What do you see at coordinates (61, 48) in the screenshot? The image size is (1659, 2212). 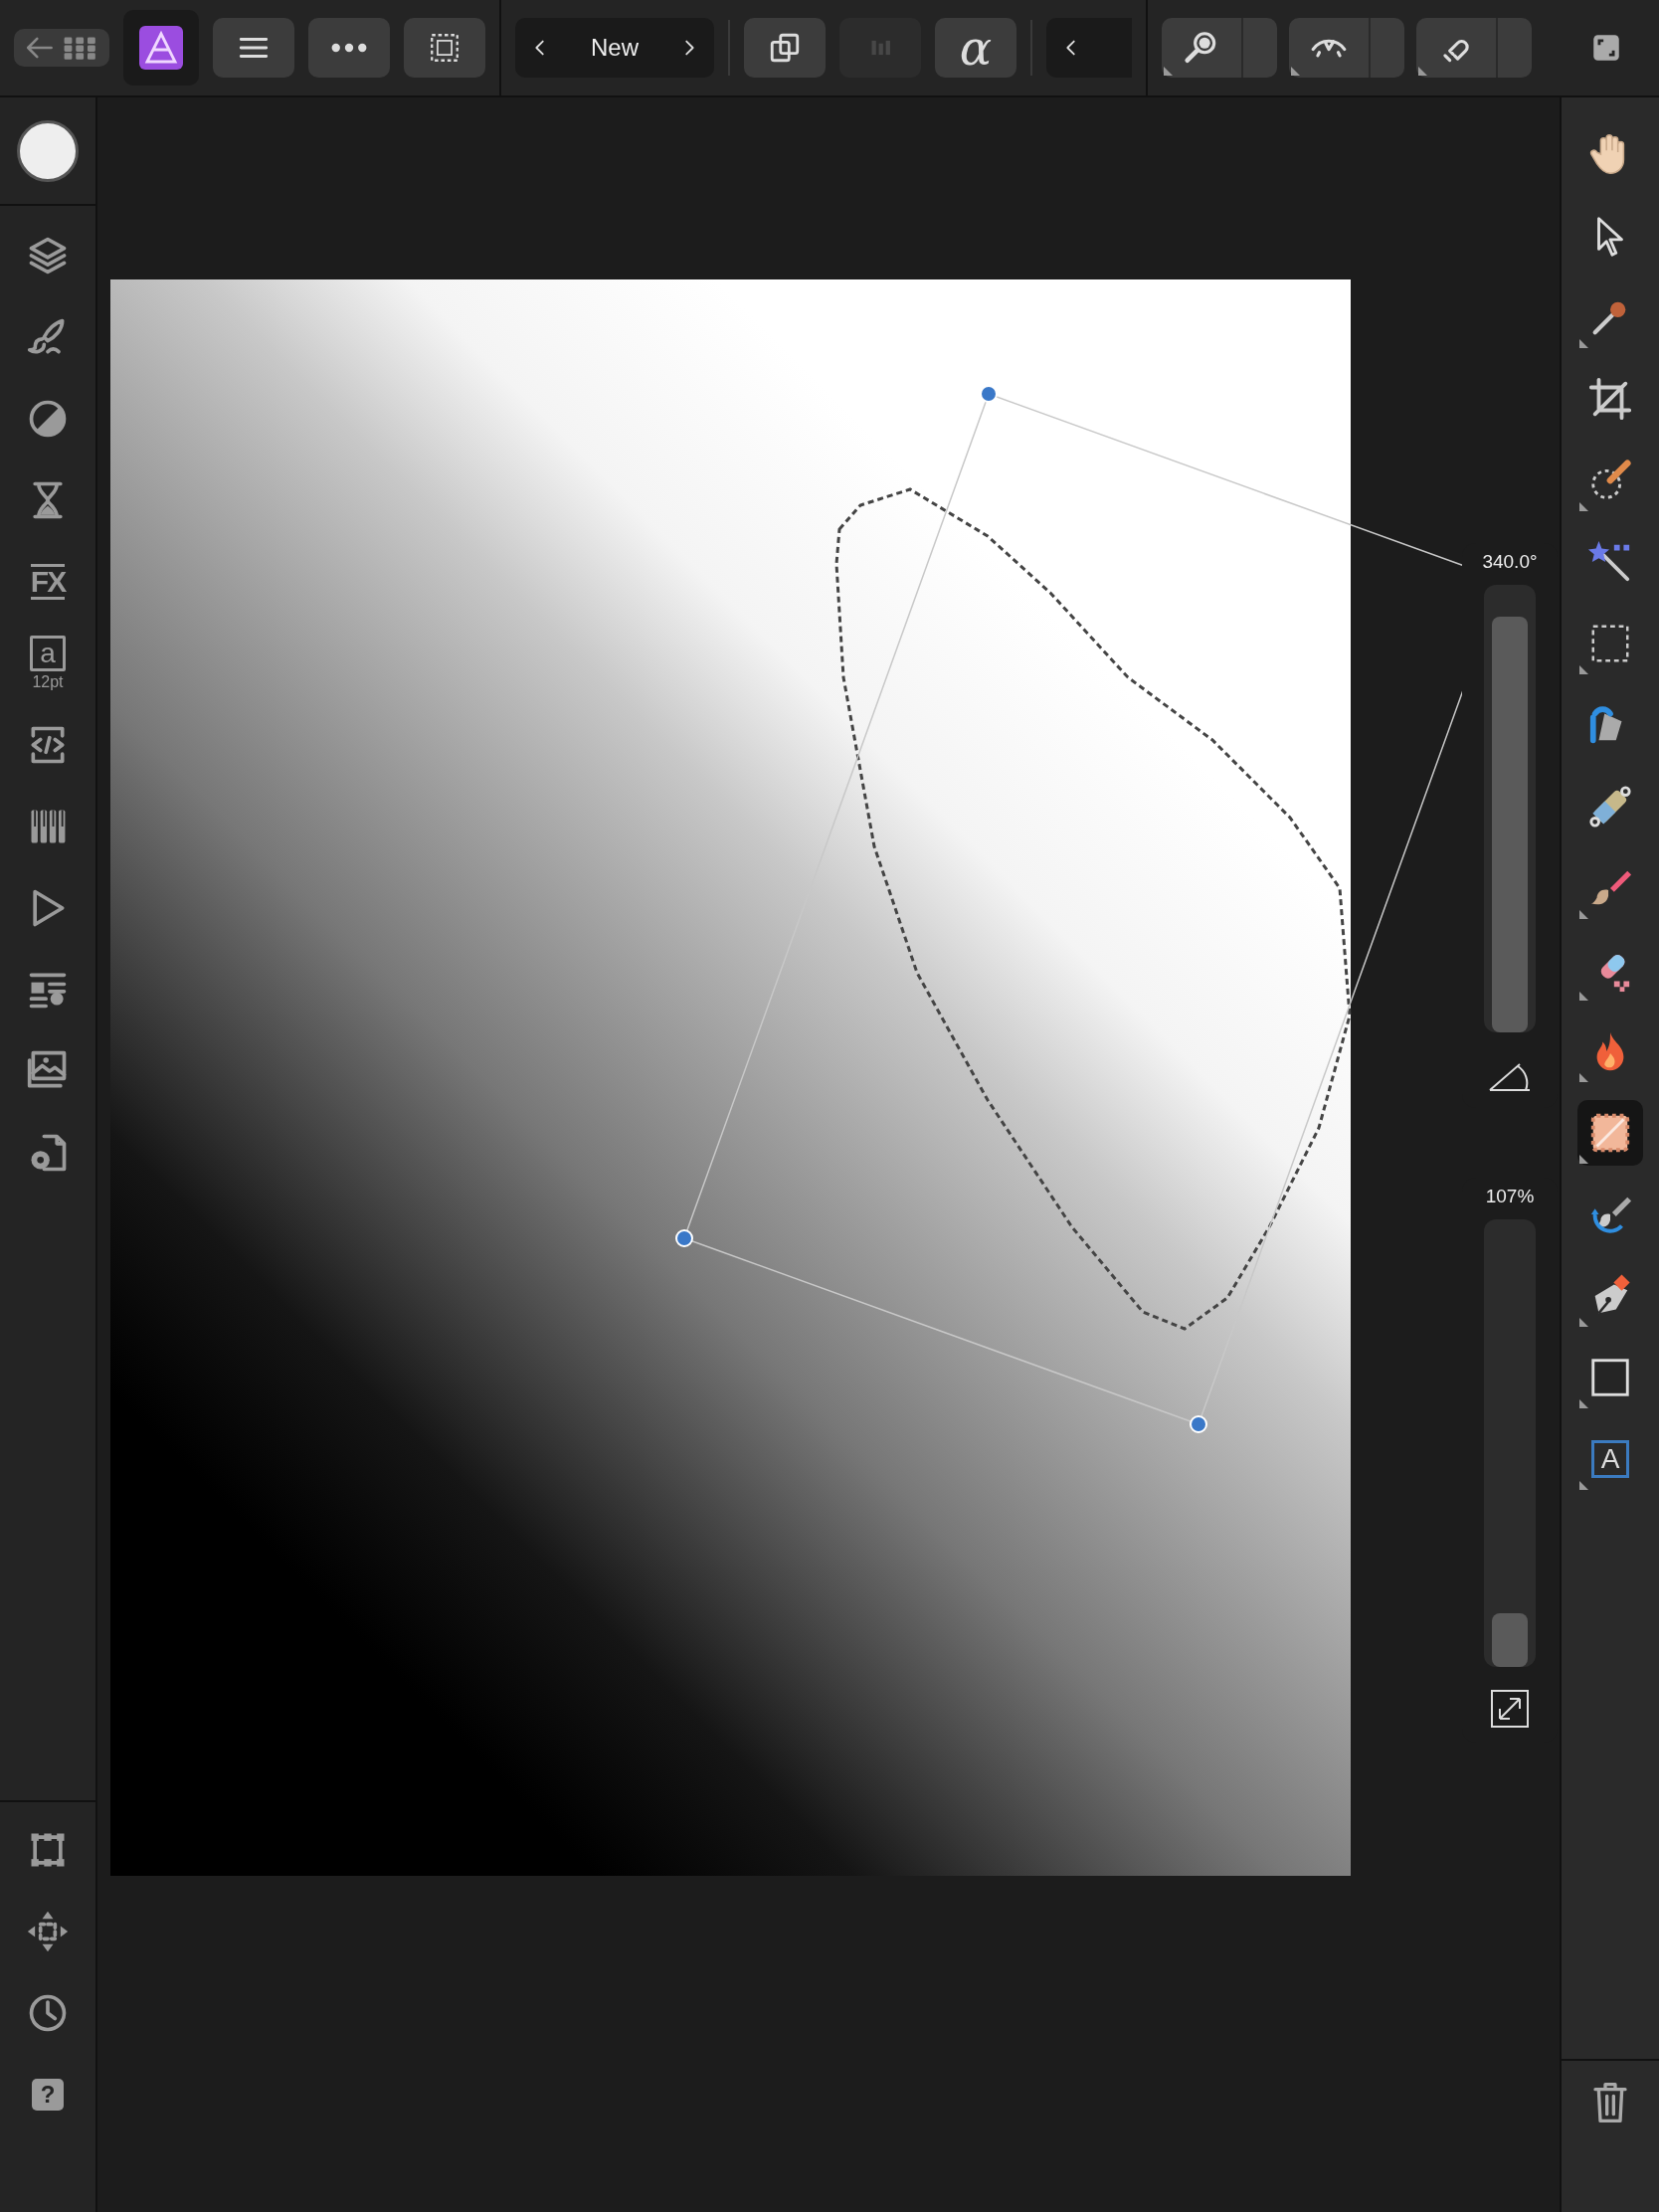 I see `back-button` at bounding box center [61, 48].